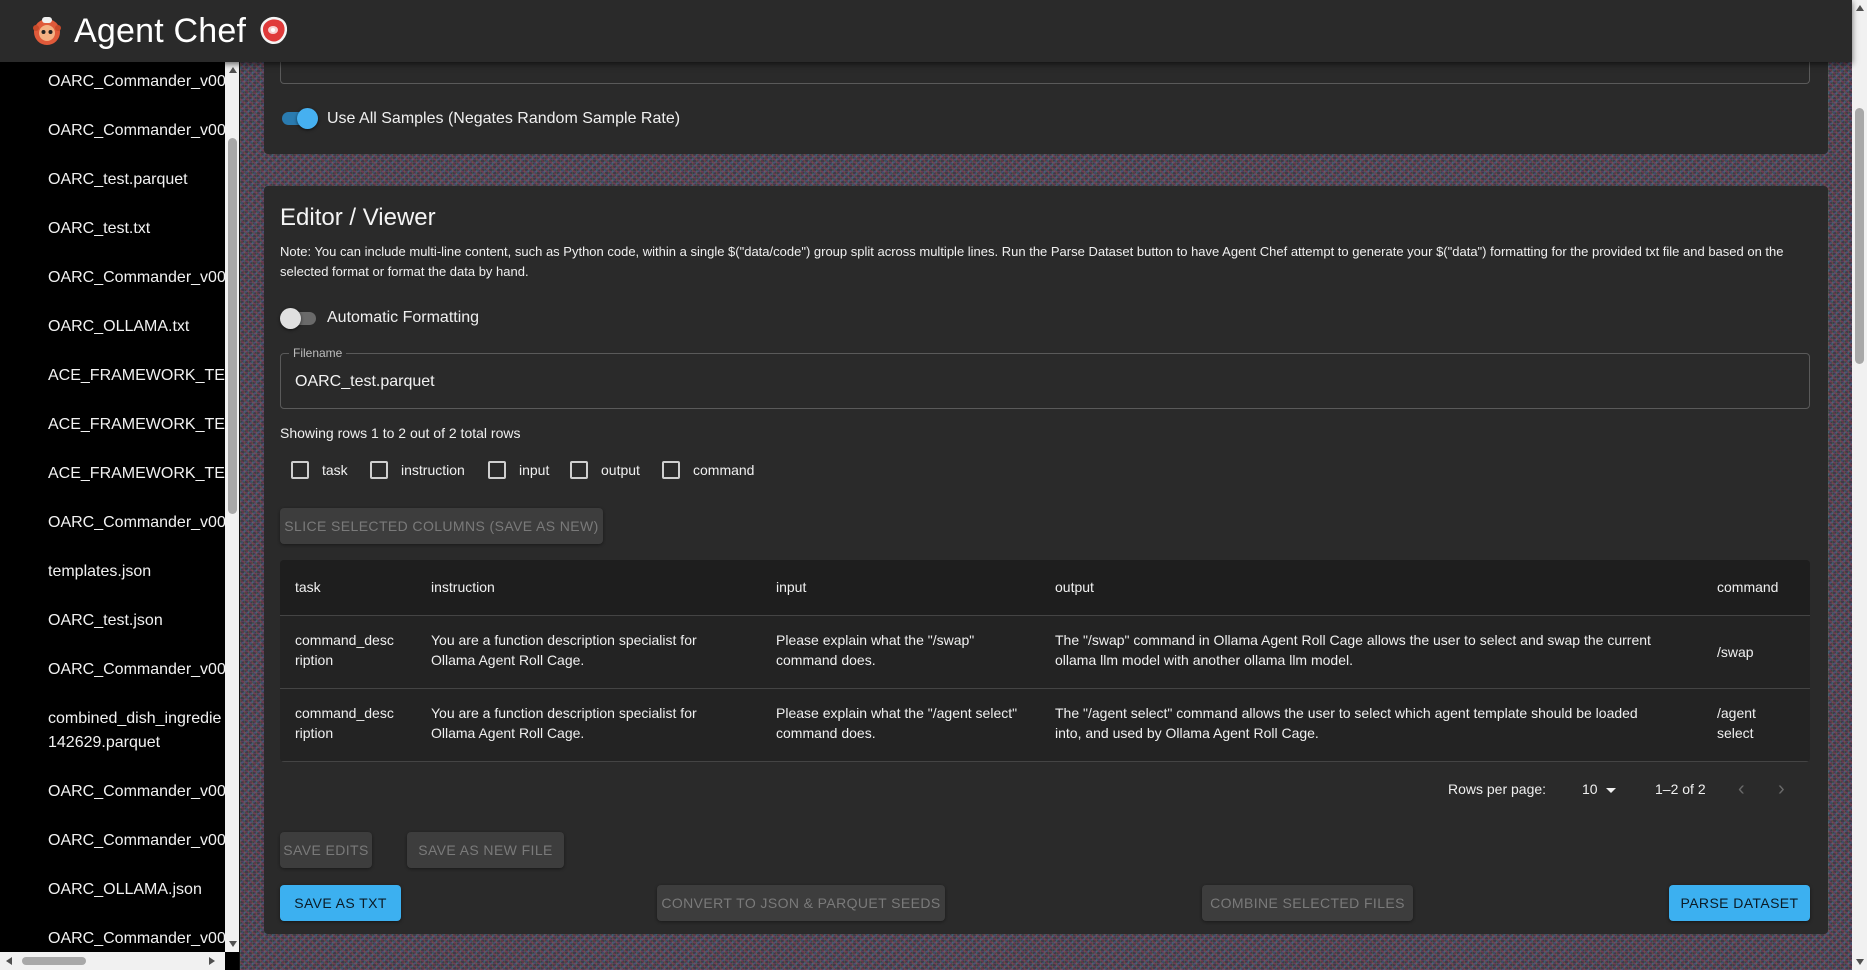 The width and height of the screenshot is (1867, 970). I want to click on sidebar-vertical-scrollbar, so click(232, 507).